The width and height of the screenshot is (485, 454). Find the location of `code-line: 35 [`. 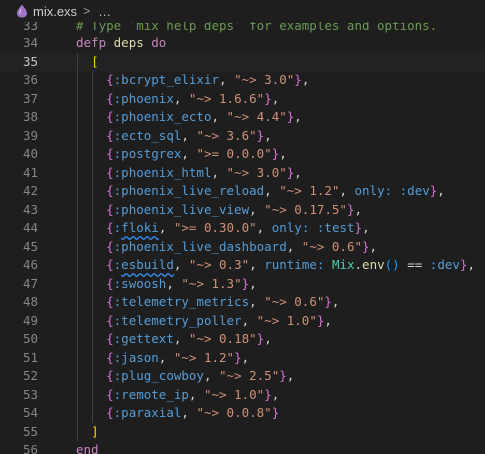

code-line: 35 [ is located at coordinates (242, 62).